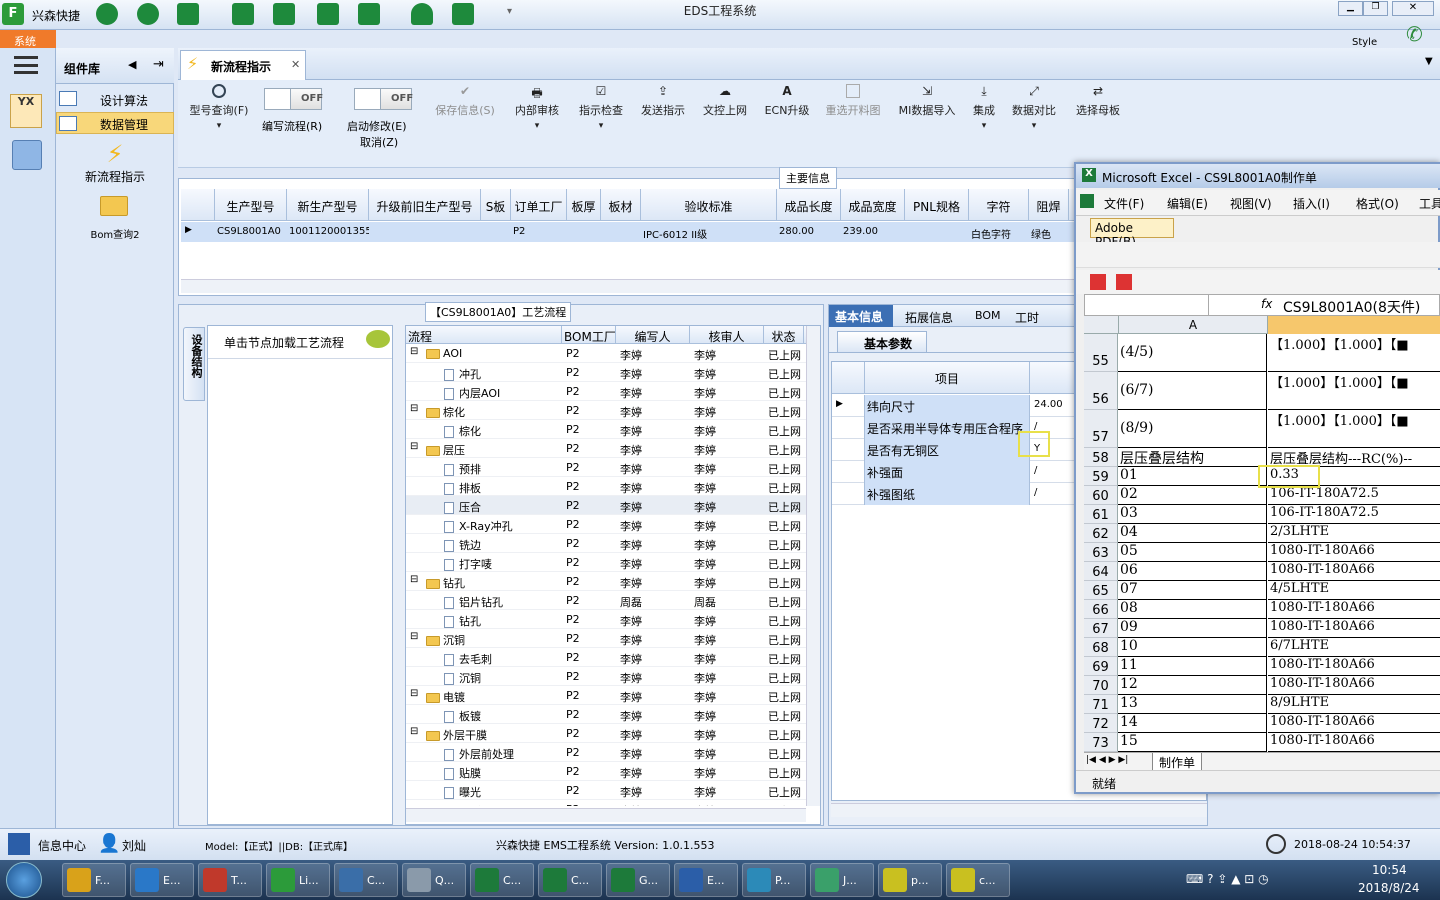 The width and height of the screenshot is (1440, 900). What do you see at coordinates (1227, 879) in the screenshot?
I see `tray-icons: ⌨ ? ⇪ ▲ ⊡ ◷` at bounding box center [1227, 879].